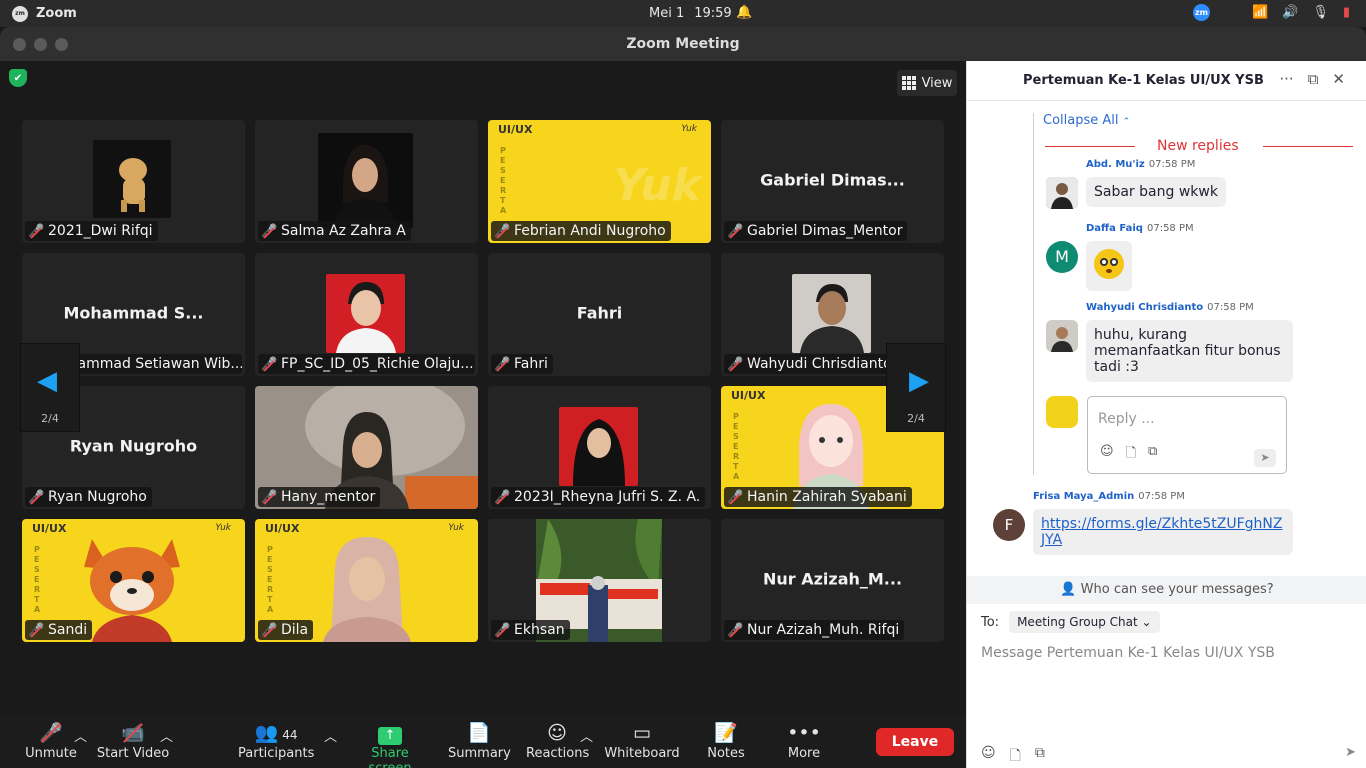  Describe the element at coordinates (1338, 79) in the screenshot. I see `close-icon: ✕` at that location.